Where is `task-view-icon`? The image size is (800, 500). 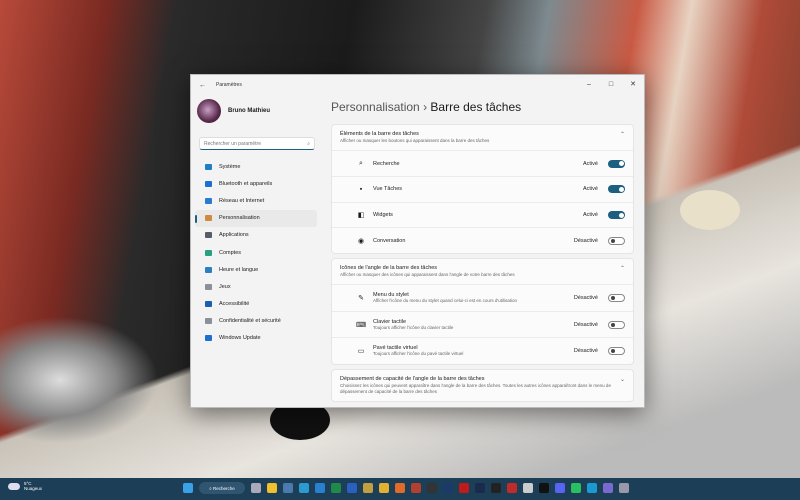
task-view-icon is located at coordinates (256, 488).